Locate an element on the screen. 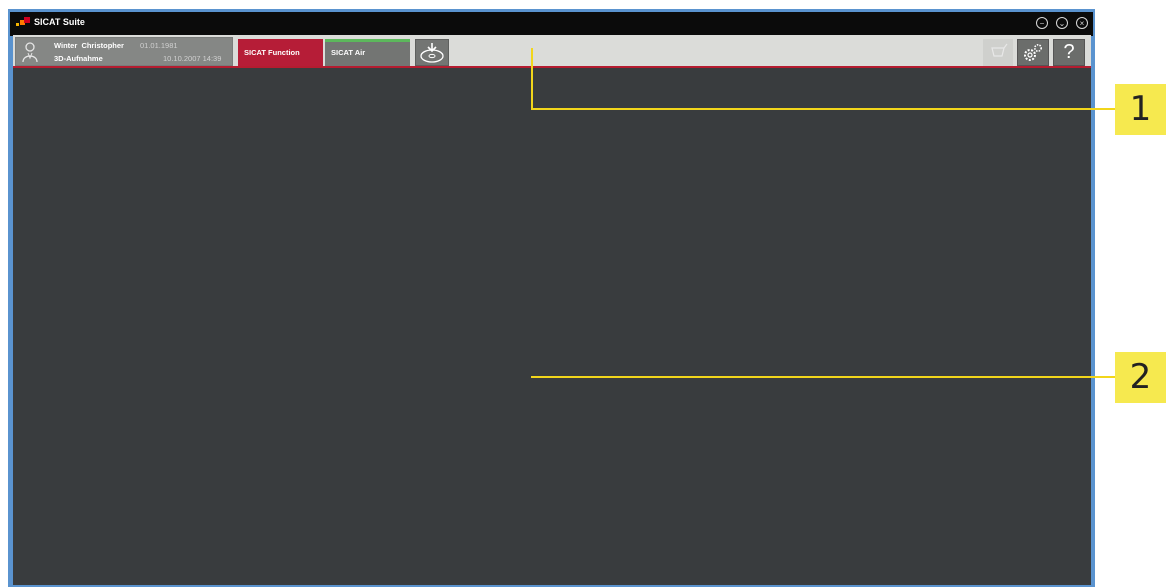  callout-2-line is located at coordinates (823, 377).